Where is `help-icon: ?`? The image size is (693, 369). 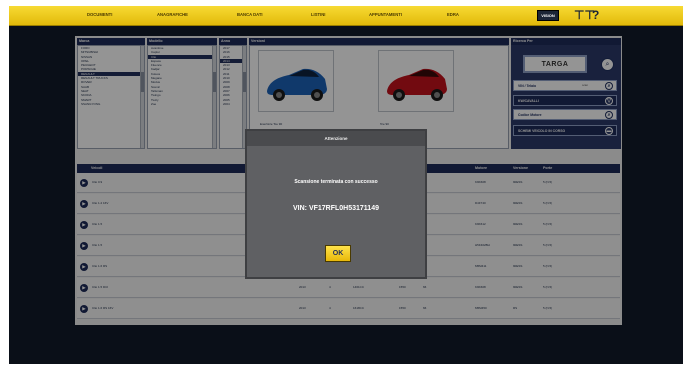 help-icon: ? is located at coordinates (595, 15).